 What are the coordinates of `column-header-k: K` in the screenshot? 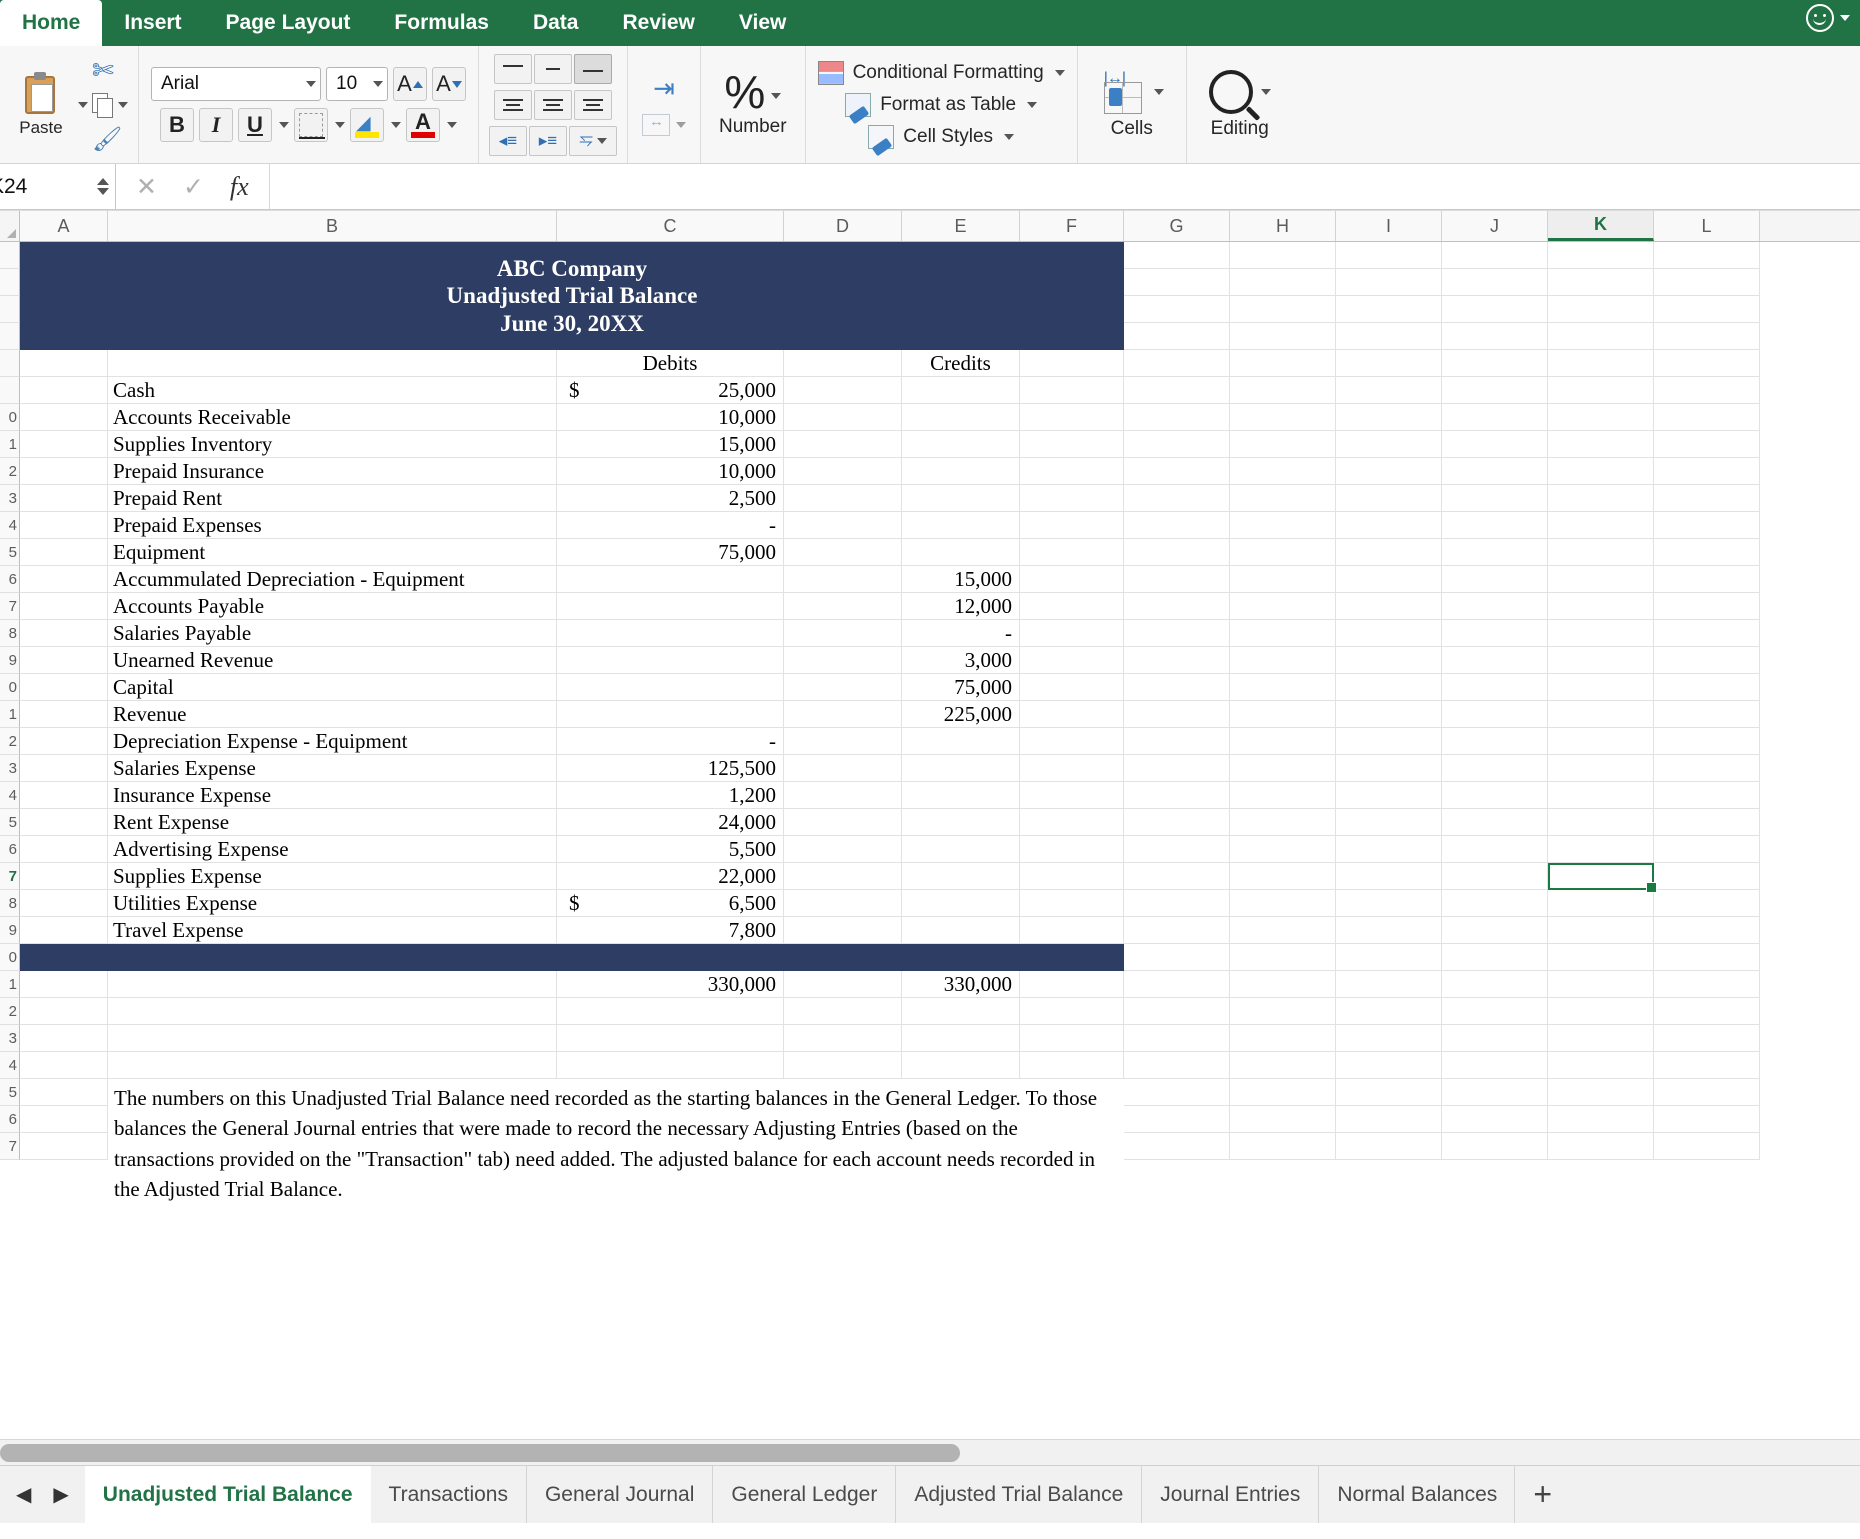 It's located at (1601, 226).